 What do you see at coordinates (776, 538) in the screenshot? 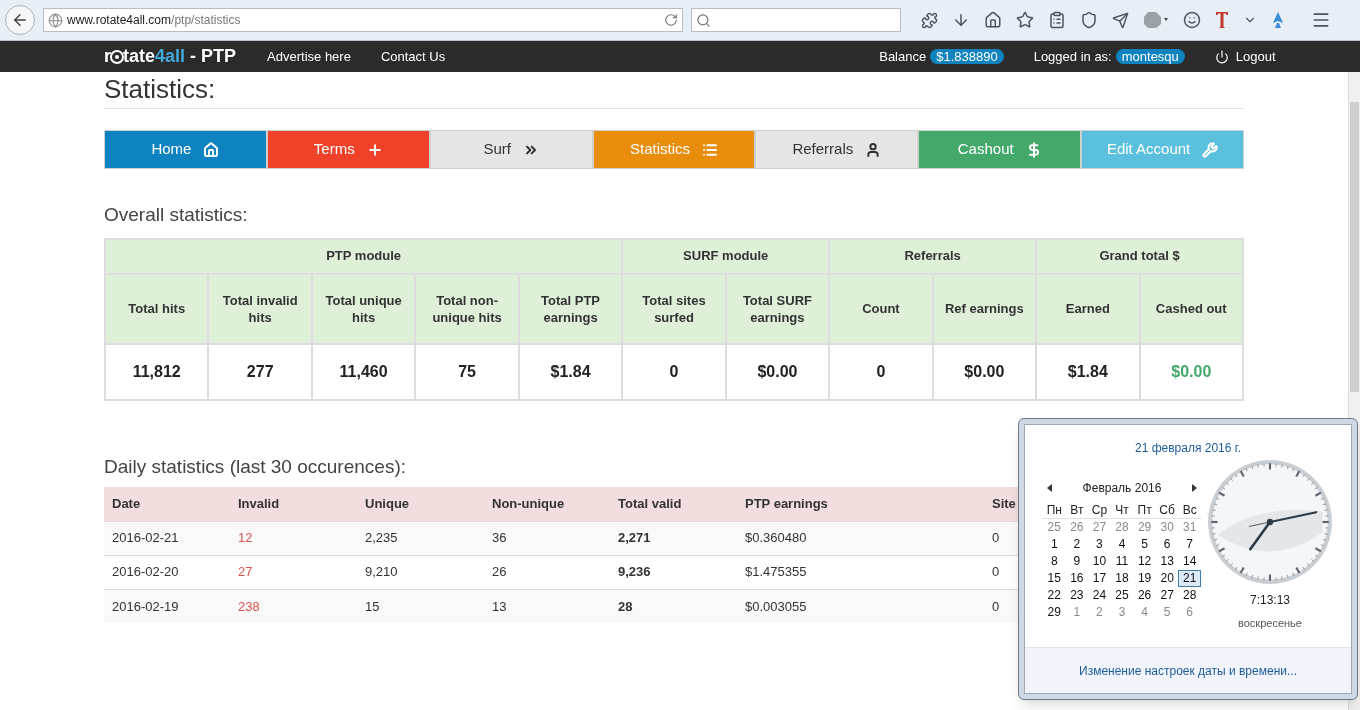
I see `table-cell: $0.360480` at bounding box center [776, 538].